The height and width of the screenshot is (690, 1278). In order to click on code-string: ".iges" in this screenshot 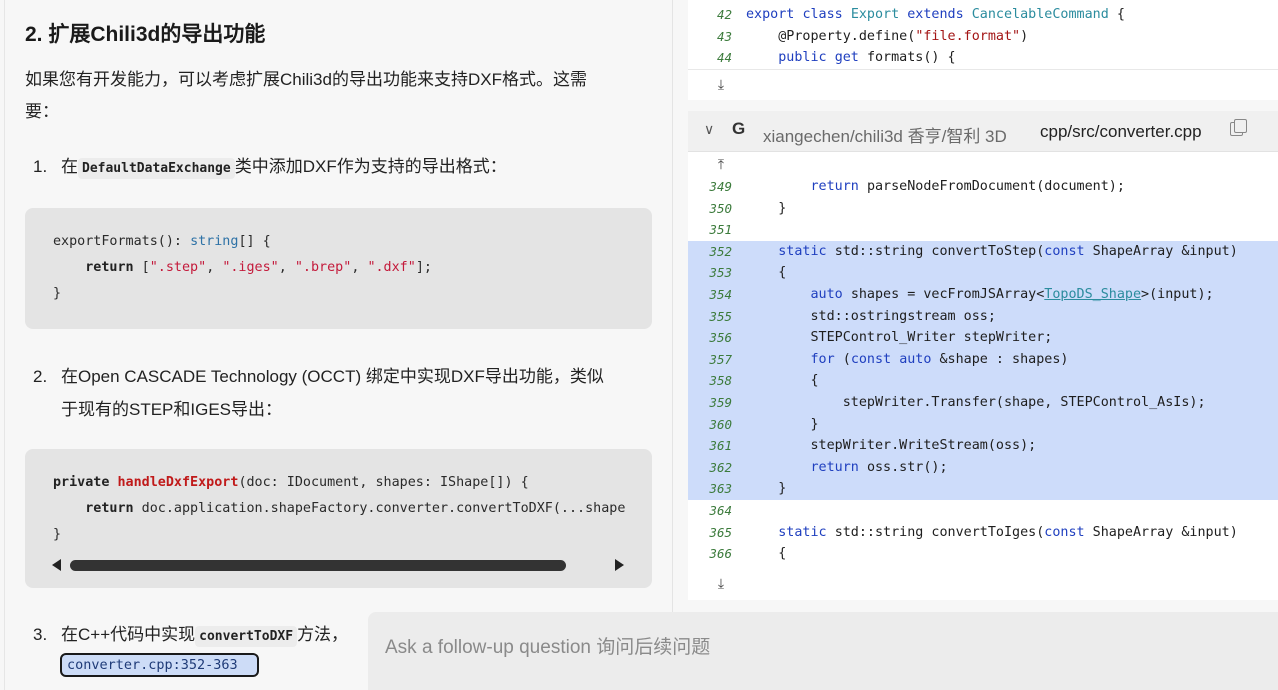, I will do `click(250, 267)`.